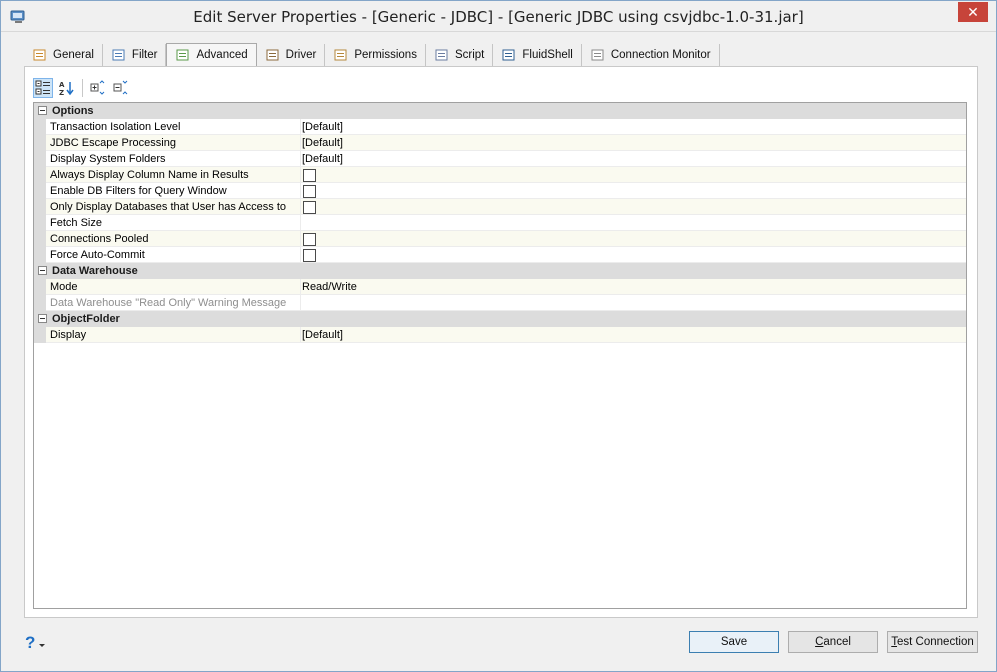 This screenshot has width=997, height=672. I want to click on property-row: Force Auto-Commit, so click(500, 255).